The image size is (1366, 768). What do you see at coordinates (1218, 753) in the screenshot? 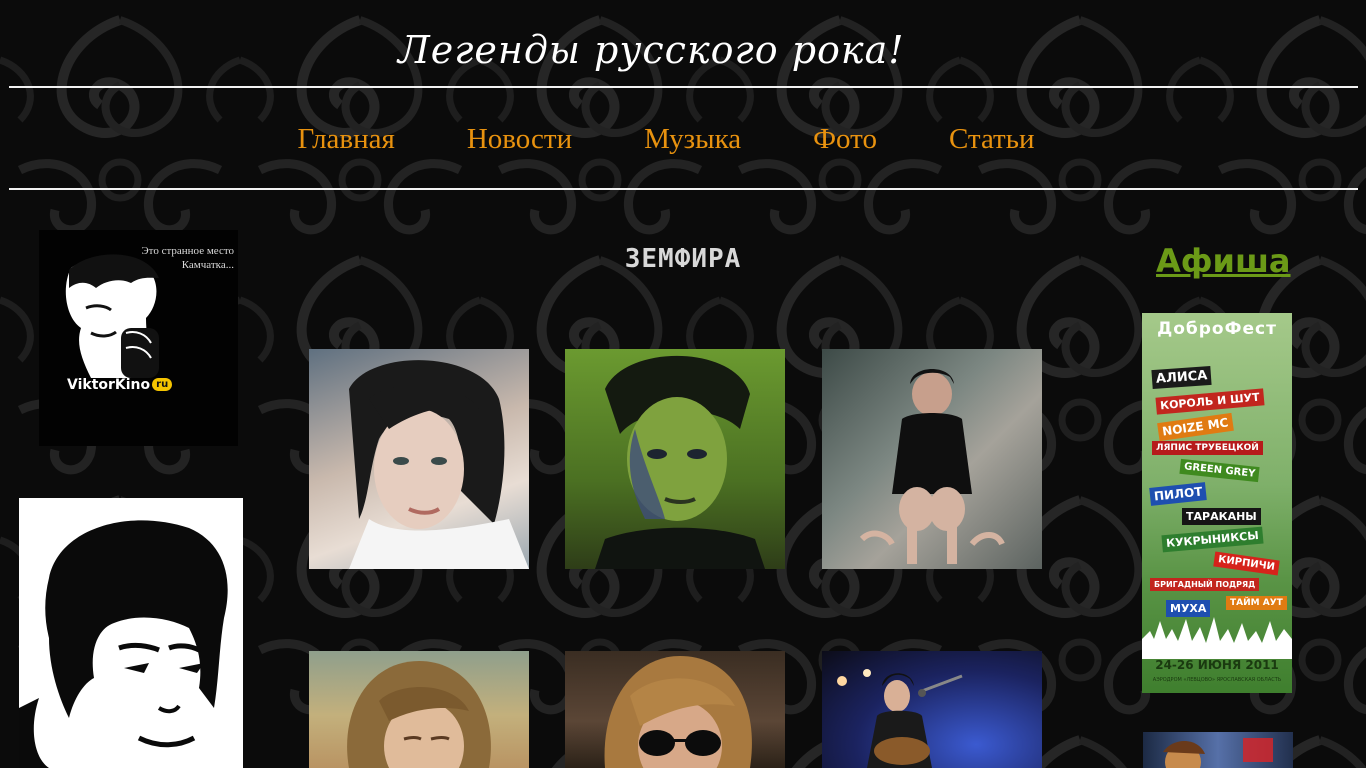
I see `secondary-poster-image` at bounding box center [1218, 753].